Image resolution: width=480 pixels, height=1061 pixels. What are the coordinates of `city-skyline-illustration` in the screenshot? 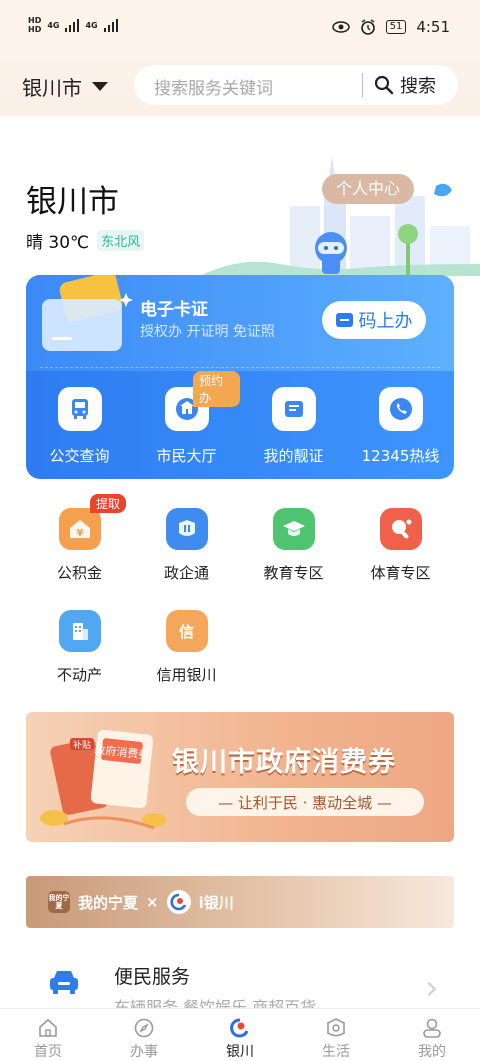 It's located at (340, 216).